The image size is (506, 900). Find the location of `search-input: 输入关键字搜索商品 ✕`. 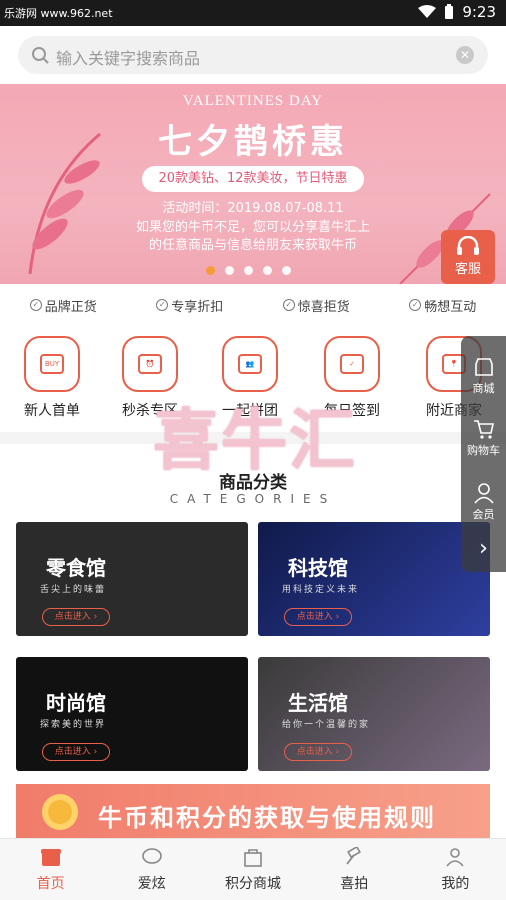

search-input: 输入关键字搜索商品 ✕ is located at coordinates (253, 55).